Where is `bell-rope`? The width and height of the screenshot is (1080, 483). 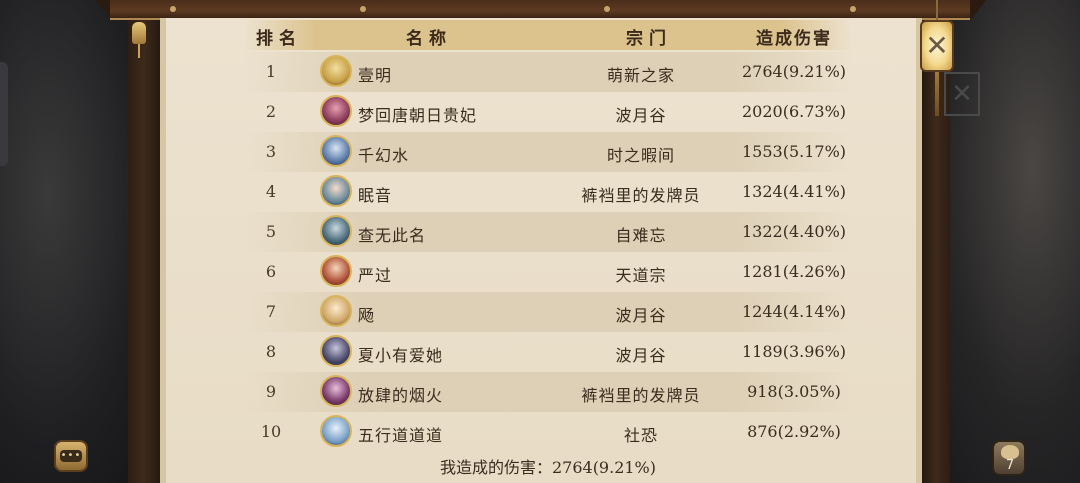
bell-rope is located at coordinates (139, 51).